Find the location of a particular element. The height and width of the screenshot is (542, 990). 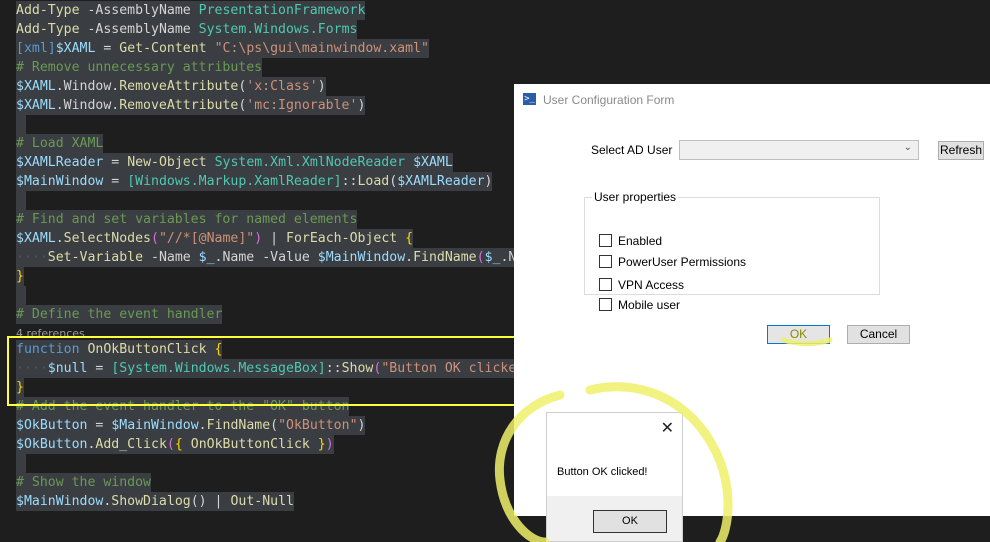

checkbox-label: PowerUser Permissions is located at coordinates (682, 261).